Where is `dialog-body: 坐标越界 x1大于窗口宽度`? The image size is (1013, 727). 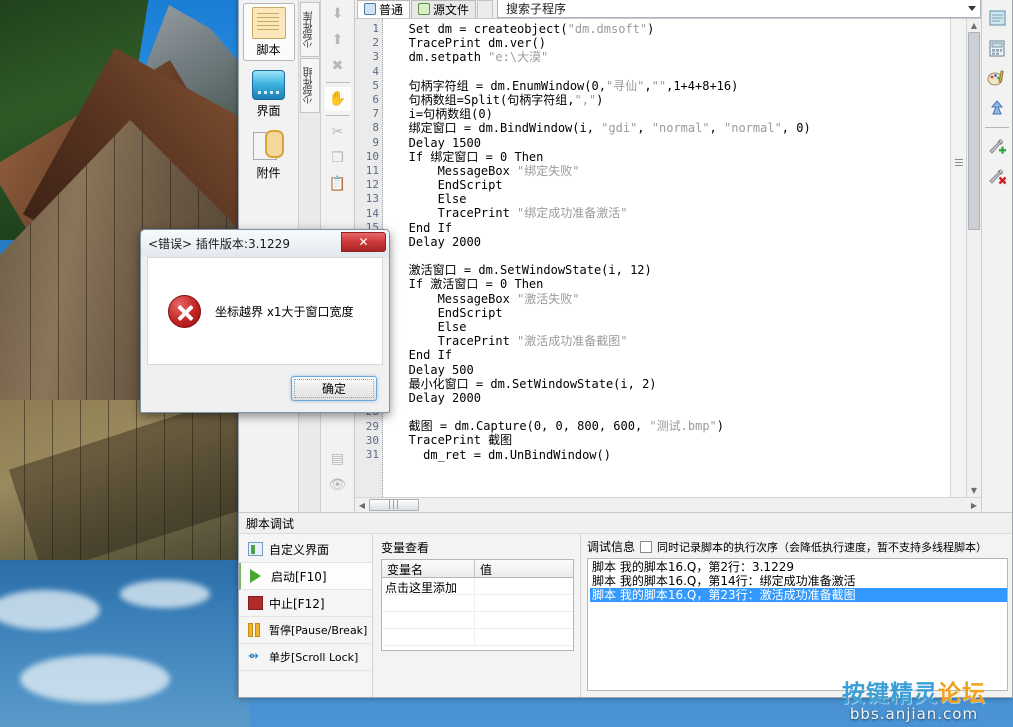 dialog-body: 坐标越界 x1大于窗口宽度 is located at coordinates (265, 311).